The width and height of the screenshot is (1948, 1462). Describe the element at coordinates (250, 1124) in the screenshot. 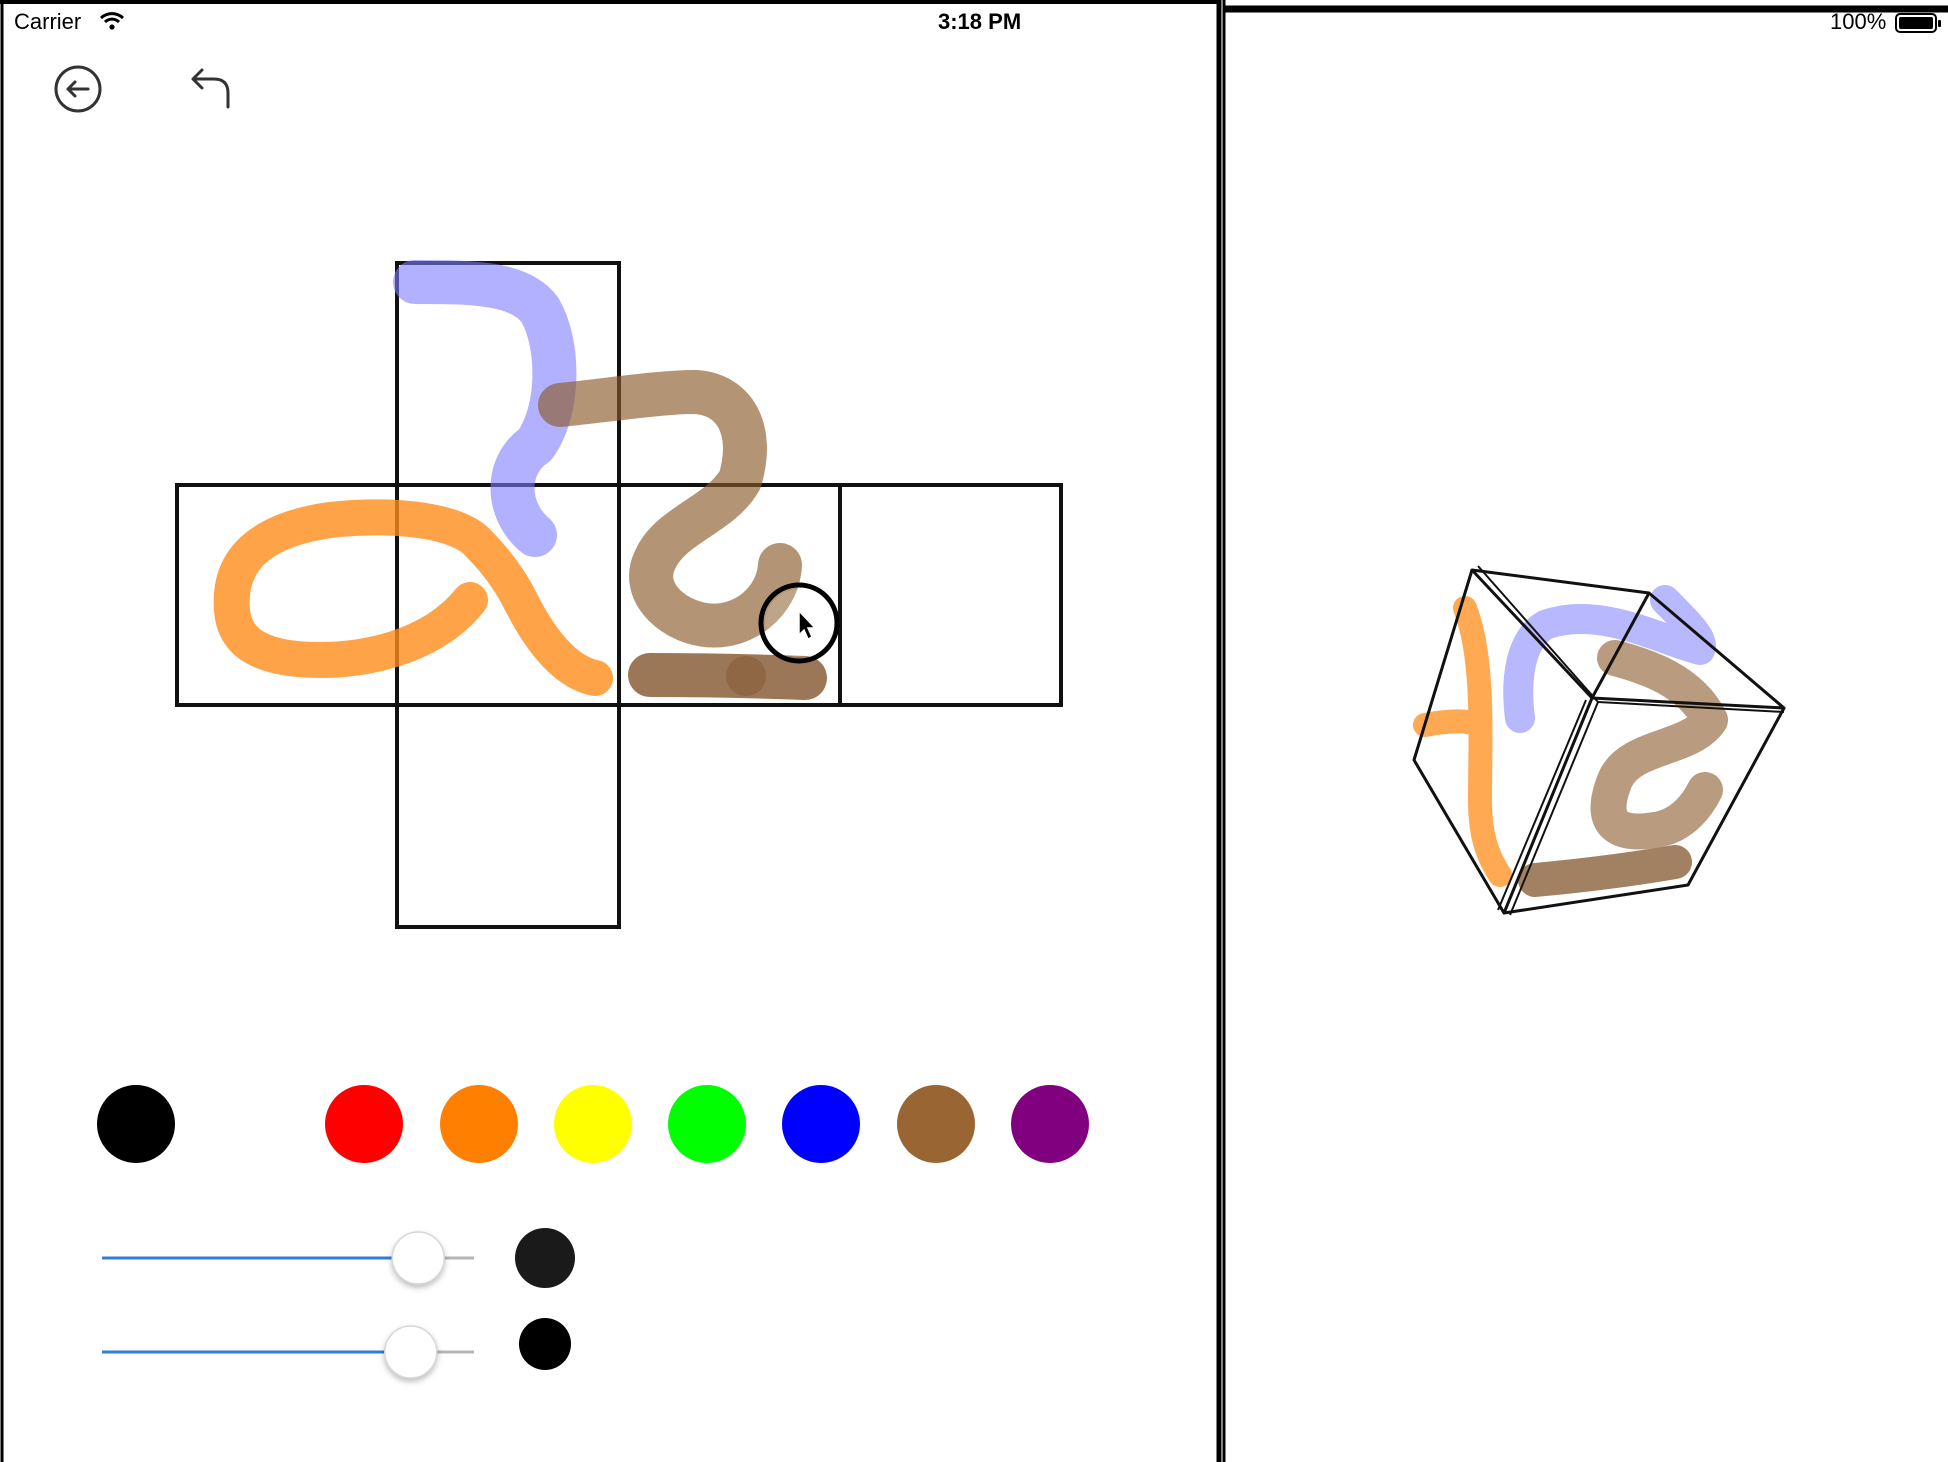

I see `color-swatch-white` at that location.